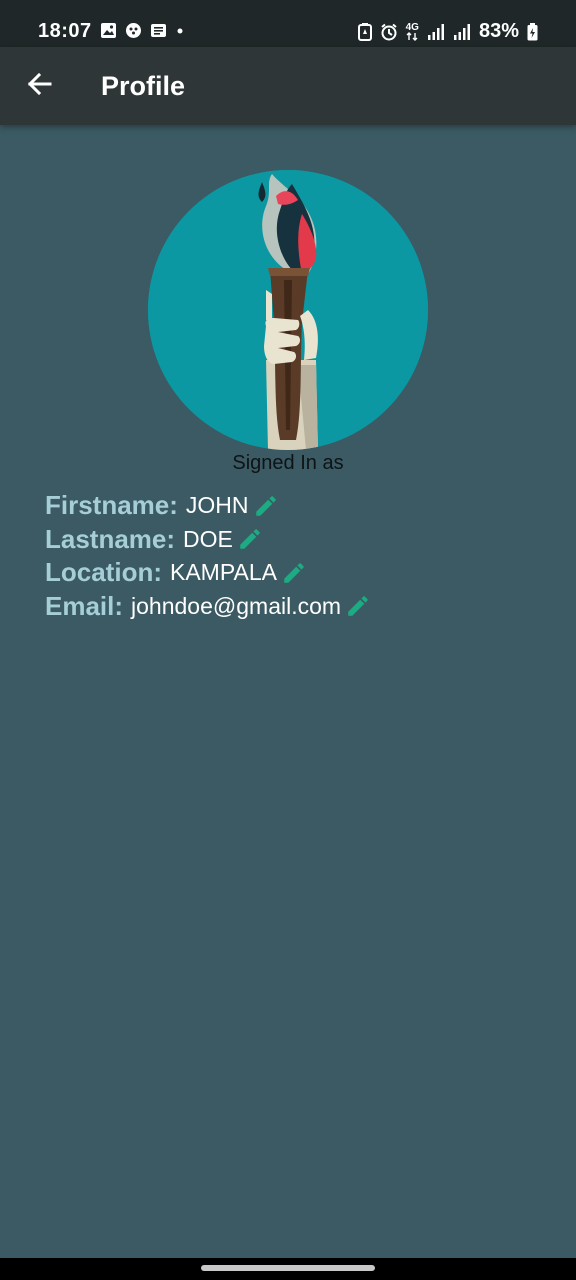 The width and height of the screenshot is (576, 1280). I want to click on signal-icon, so click(436, 32).